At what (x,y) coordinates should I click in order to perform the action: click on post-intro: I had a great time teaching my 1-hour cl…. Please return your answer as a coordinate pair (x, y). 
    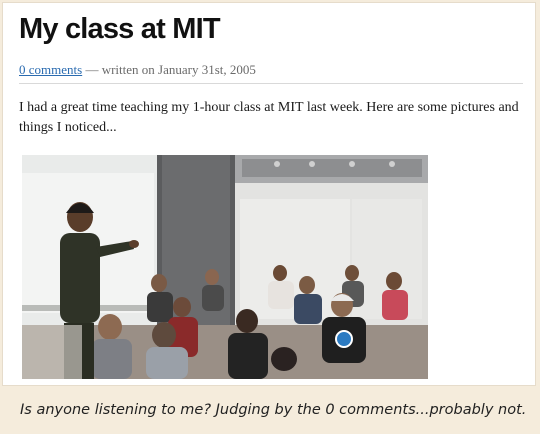
    Looking at the image, I should click on (269, 117).